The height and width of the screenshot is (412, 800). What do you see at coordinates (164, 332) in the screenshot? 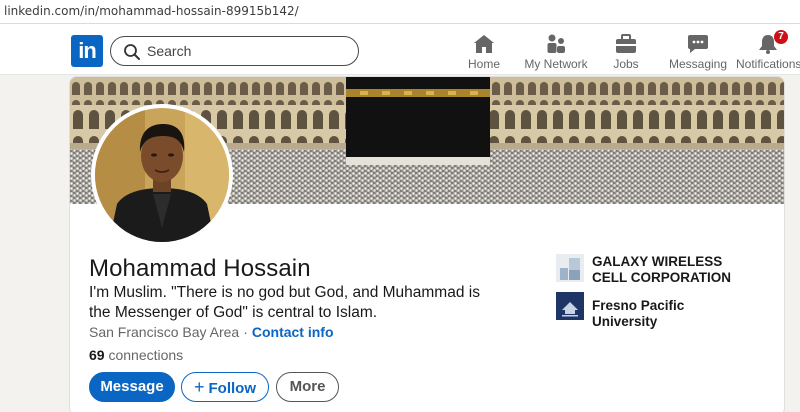
I see `profile-location: San Francisco Bay Area` at bounding box center [164, 332].